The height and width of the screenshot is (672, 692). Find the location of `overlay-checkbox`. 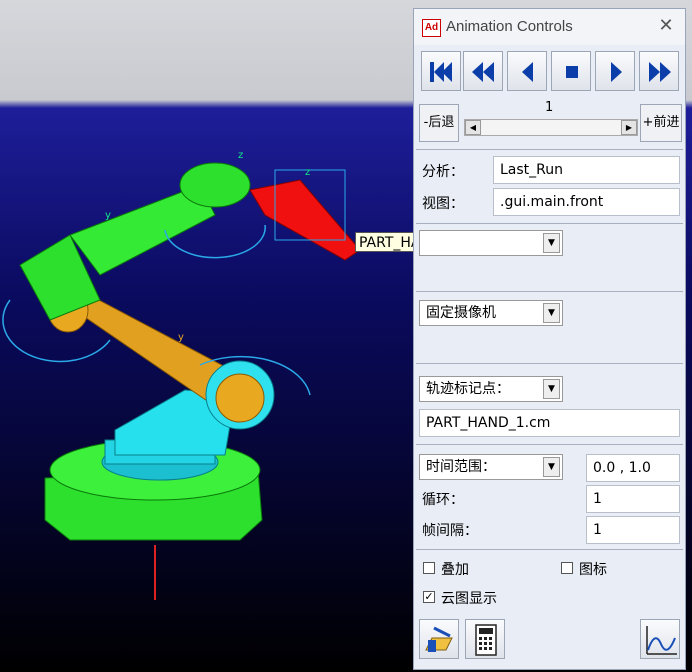

overlay-checkbox is located at coordinates (429, 568).